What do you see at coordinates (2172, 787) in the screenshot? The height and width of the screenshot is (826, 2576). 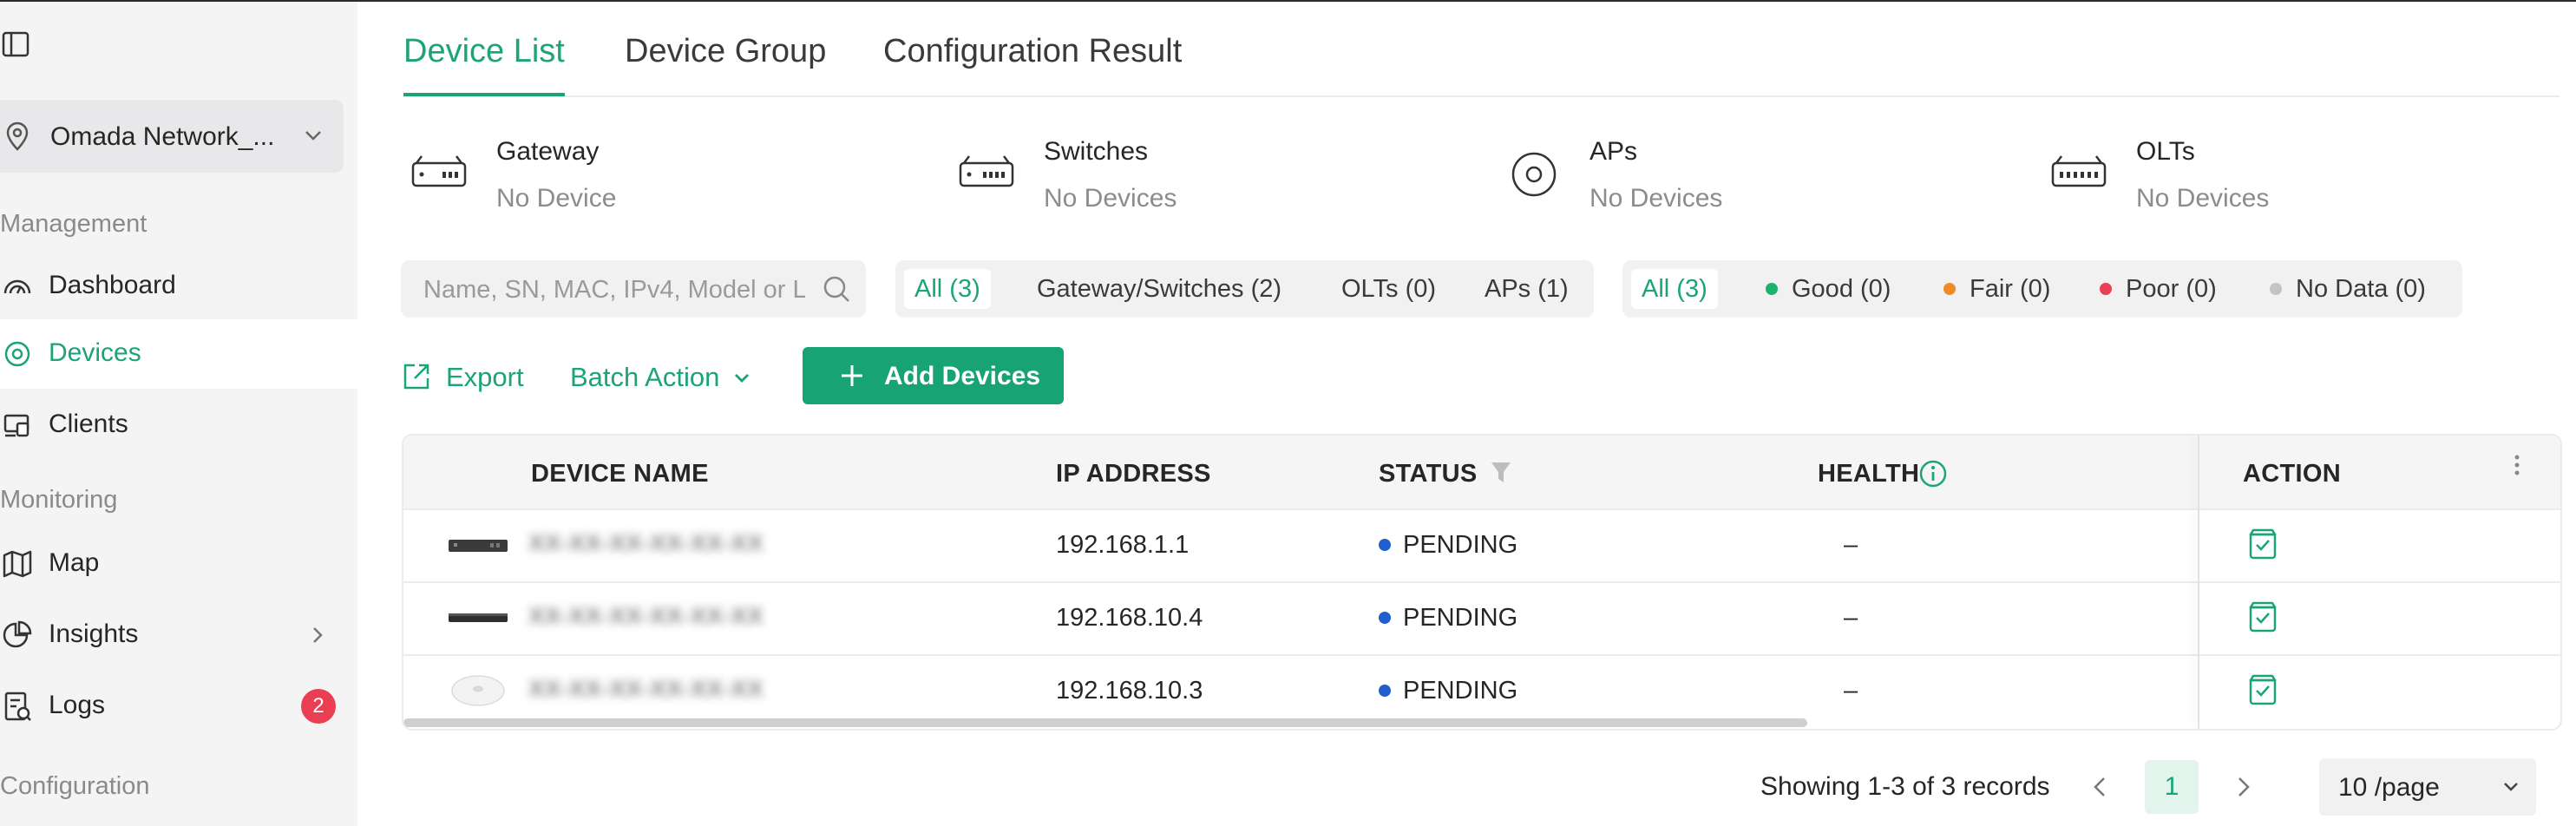 I see `page-button-current: 1` at bounding box center [2172, 787].